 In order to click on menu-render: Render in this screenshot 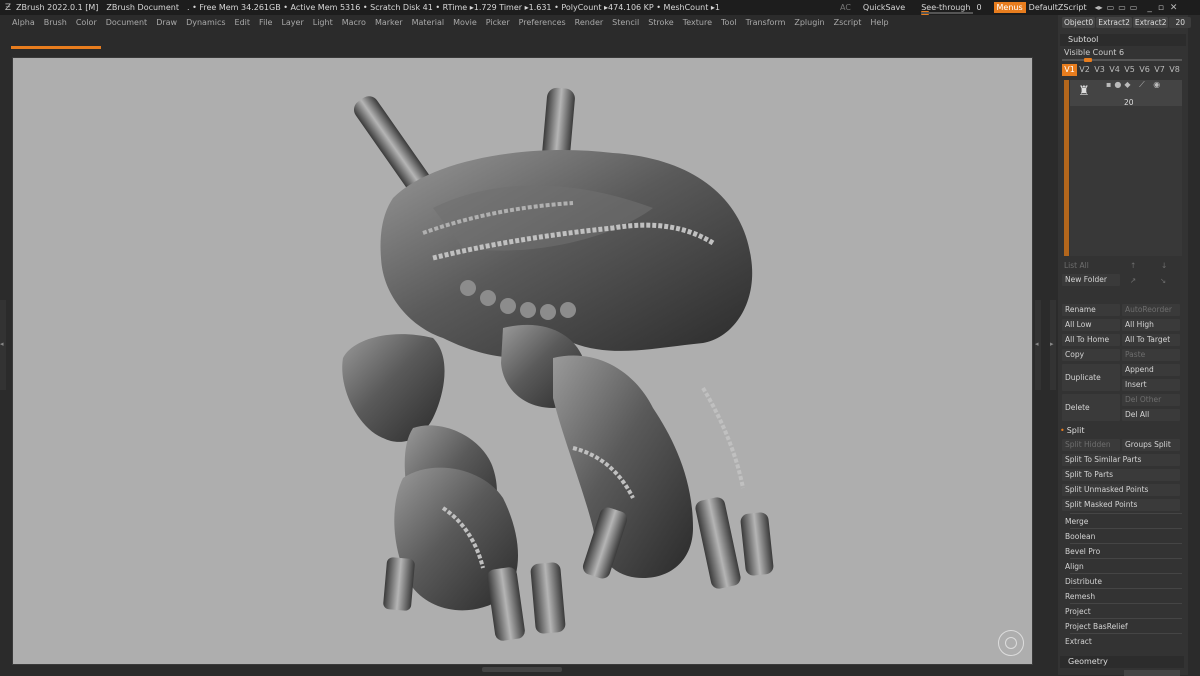, I will do `click(589, 22)`.